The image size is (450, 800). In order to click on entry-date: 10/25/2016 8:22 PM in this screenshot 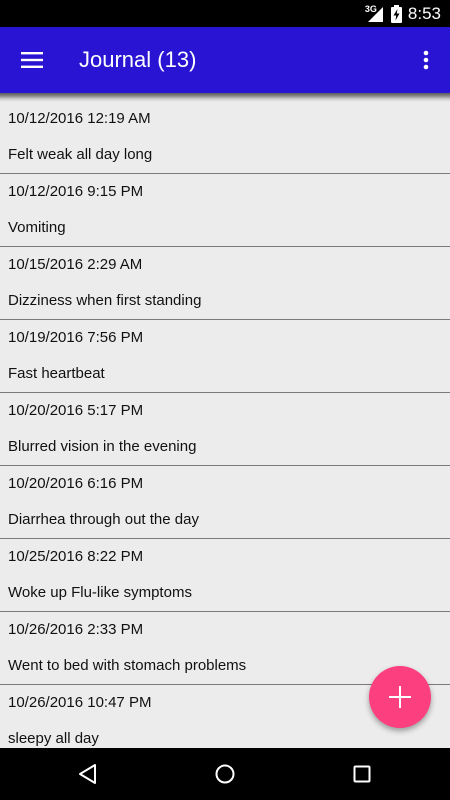, I will do `click(76, 556)`.